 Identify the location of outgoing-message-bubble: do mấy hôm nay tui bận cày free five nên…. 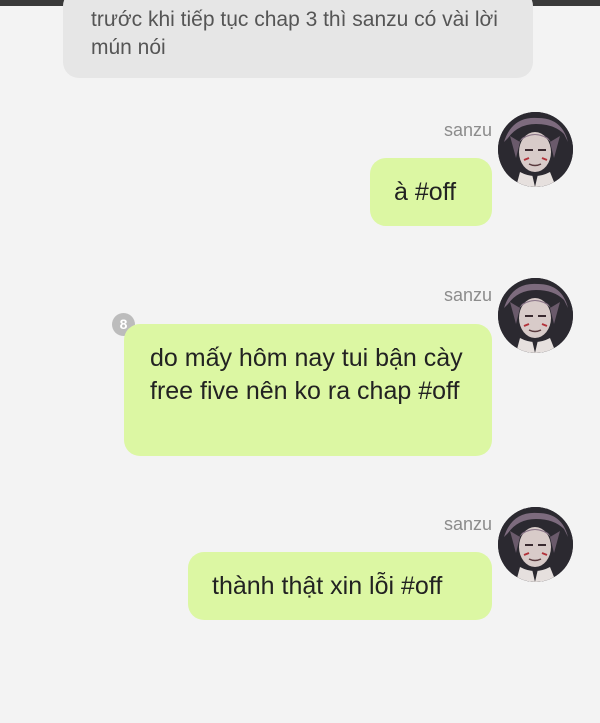
(308, 390).